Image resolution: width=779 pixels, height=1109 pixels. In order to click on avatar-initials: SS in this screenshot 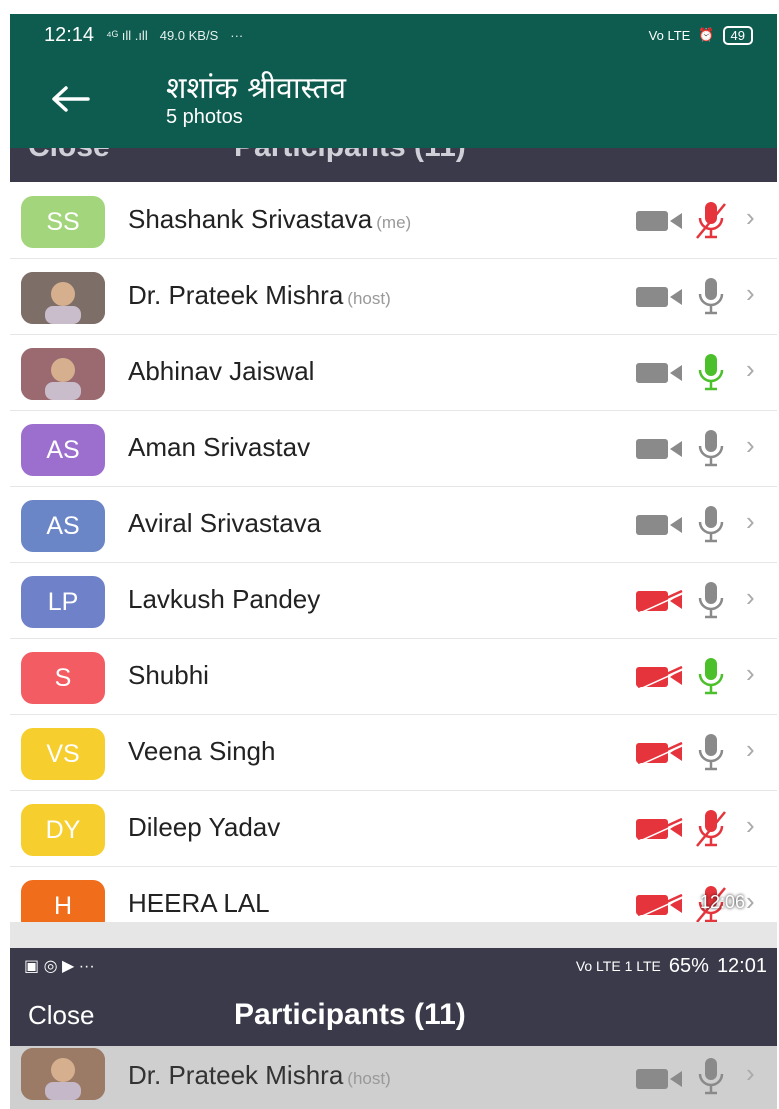, I will do `click(63, 221)`.